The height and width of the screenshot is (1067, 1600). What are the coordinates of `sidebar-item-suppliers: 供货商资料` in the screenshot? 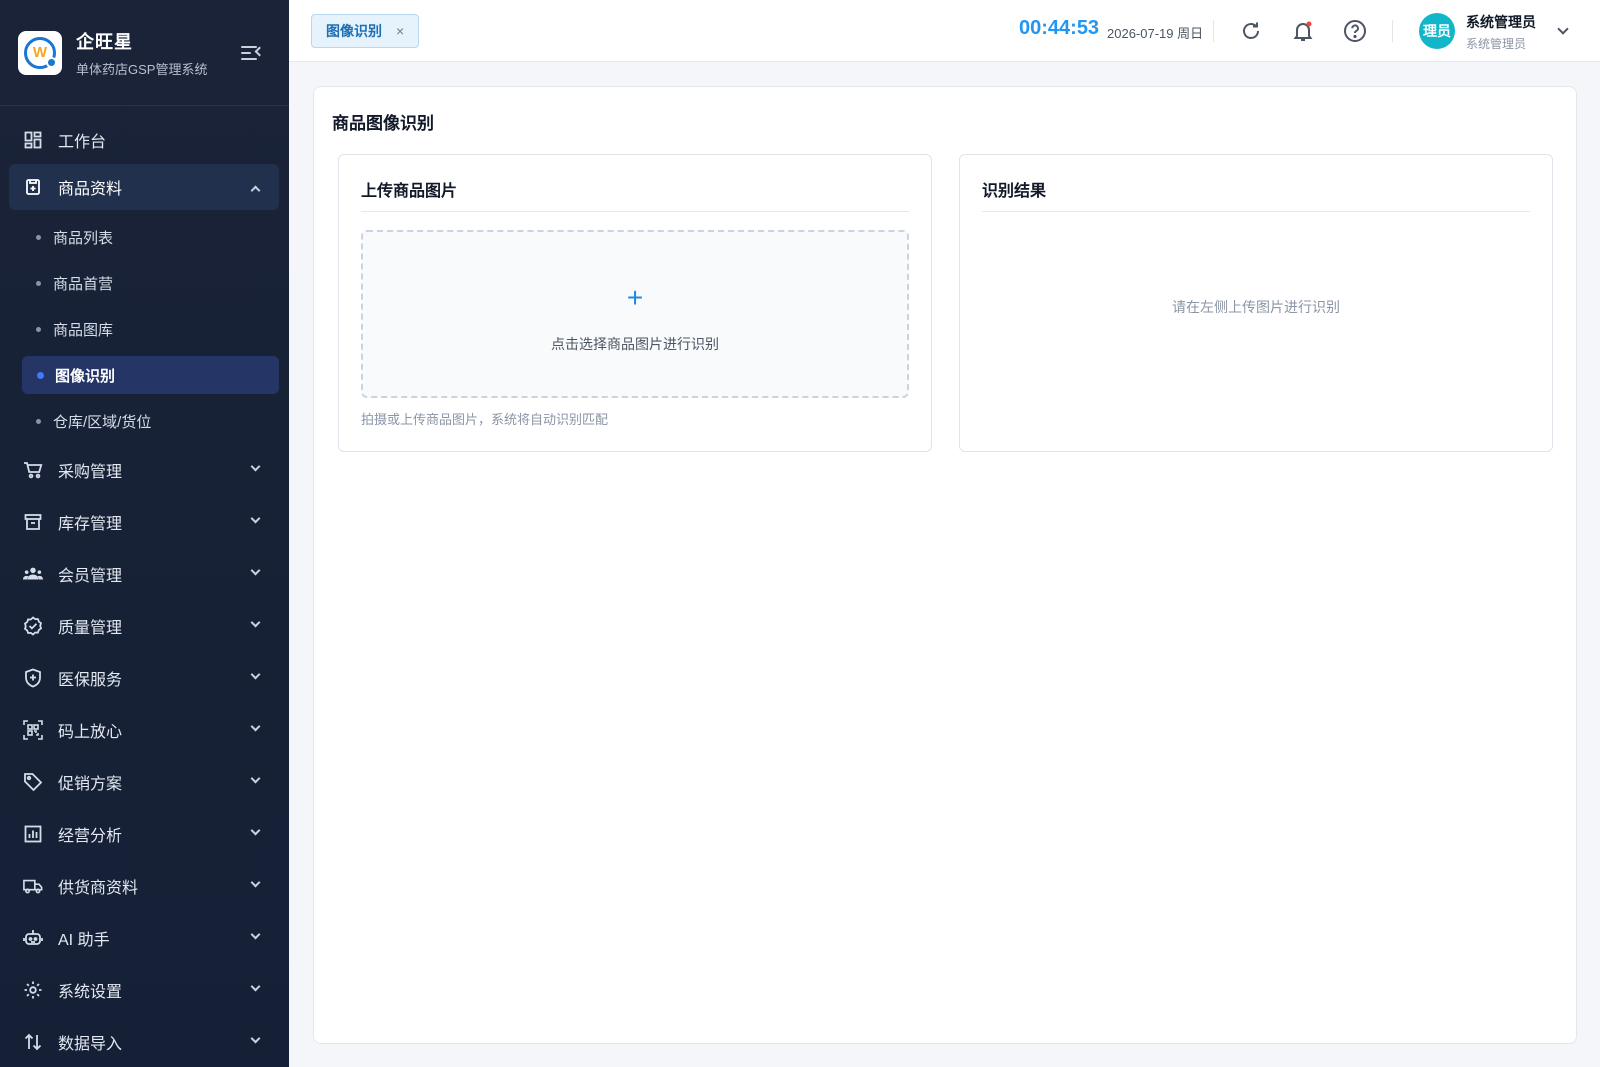 It's located at (144, 886).